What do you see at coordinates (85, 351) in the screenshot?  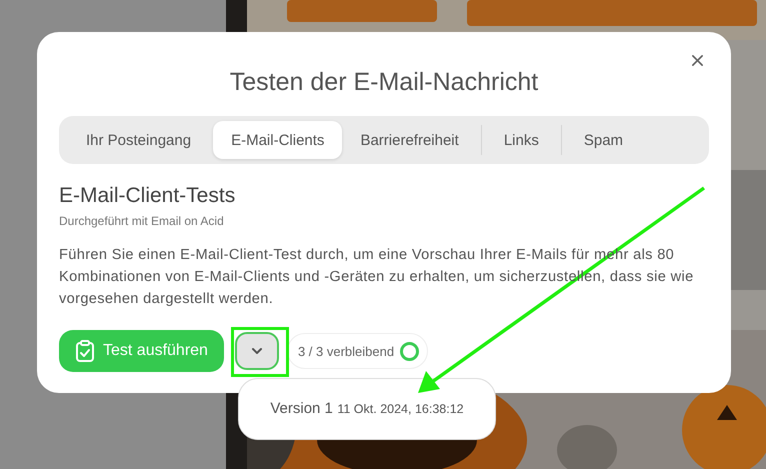 I see `clipboard-check-icon` at bounding box center [85, 351].